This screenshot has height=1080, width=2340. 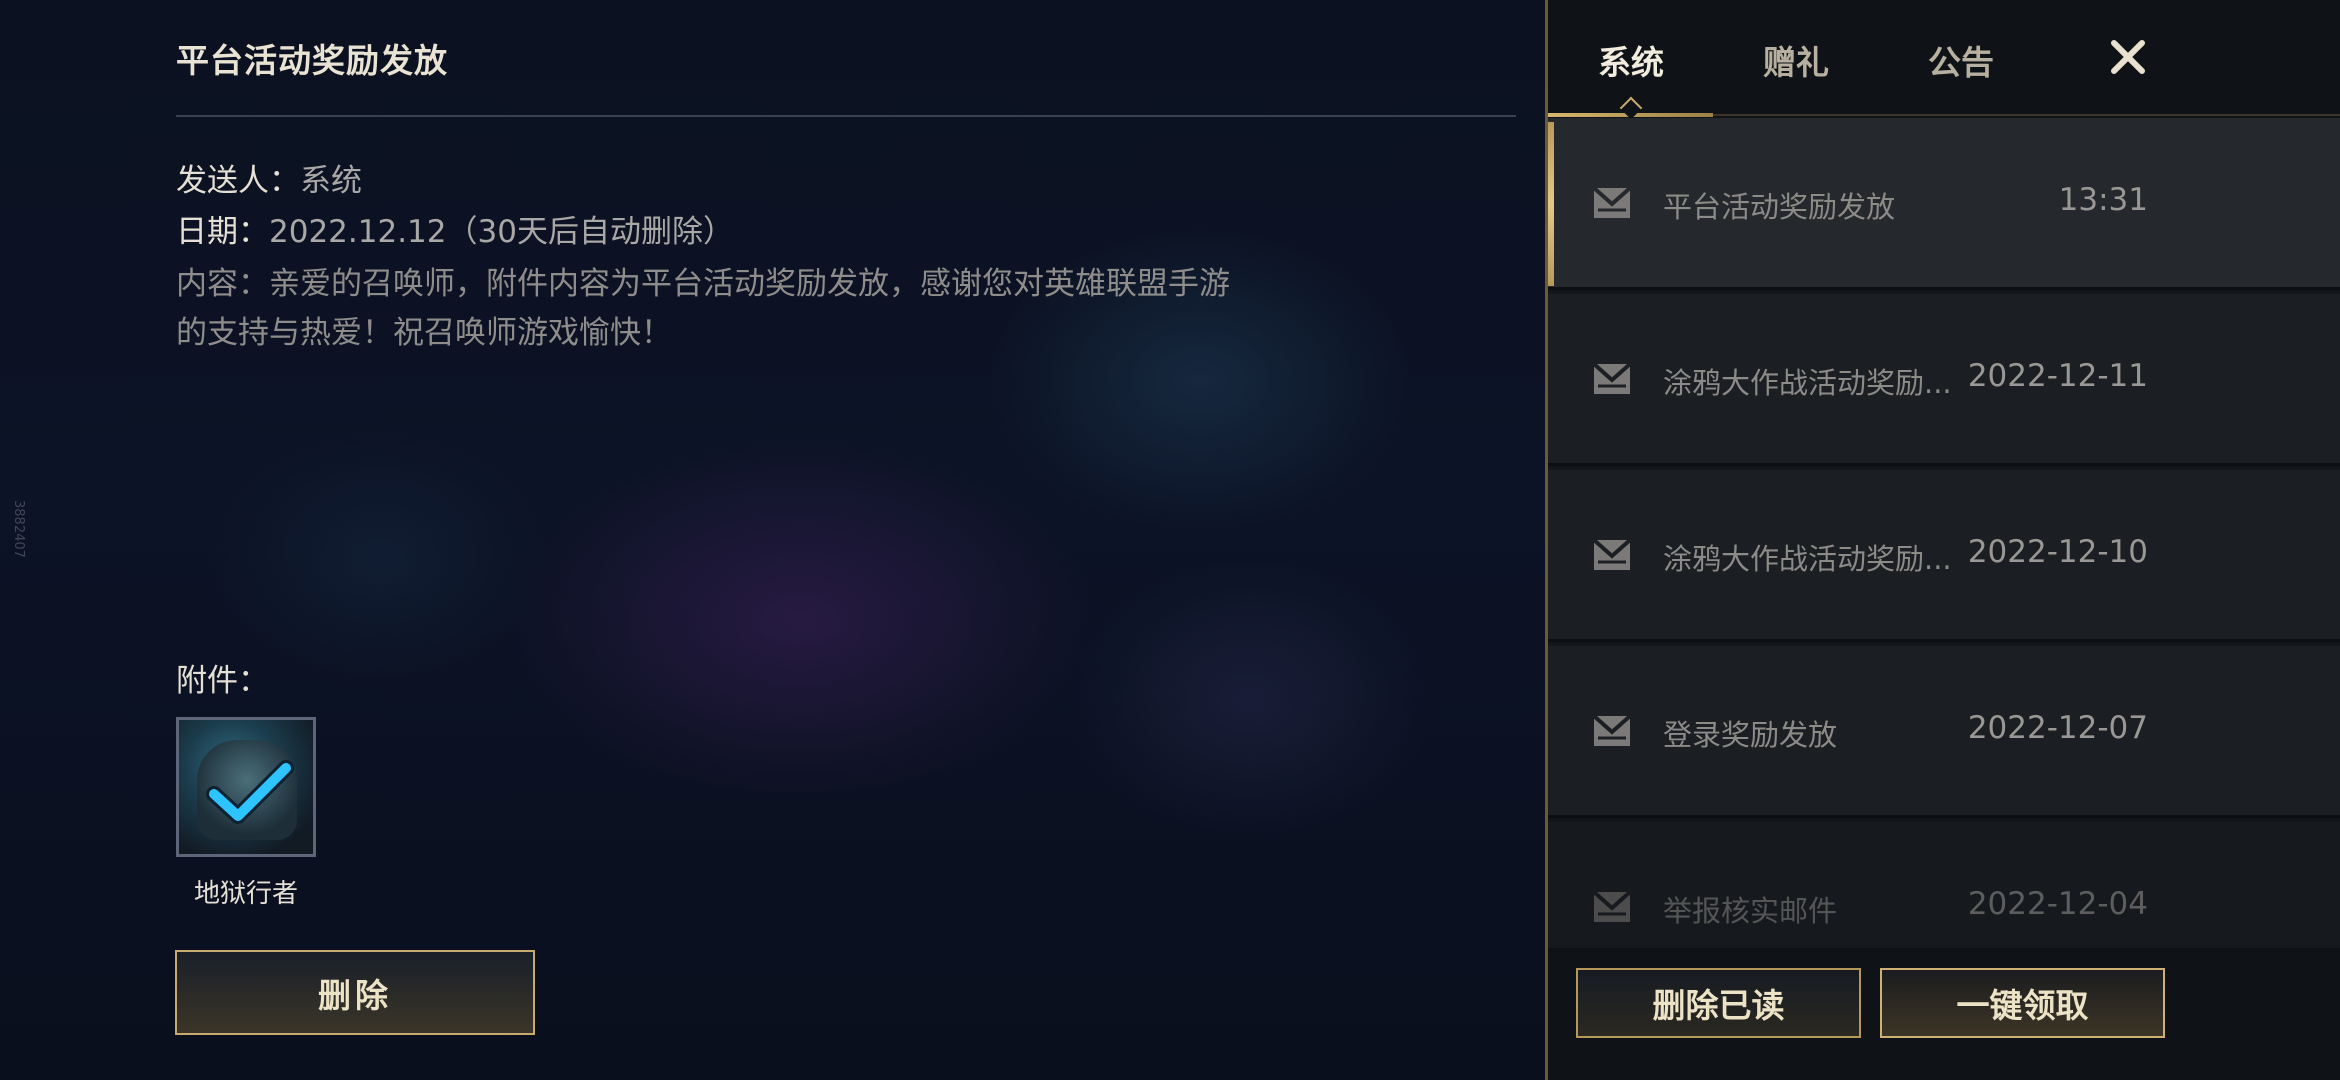 I want to click on mail-title: 平台活动奖励发放, so click(x=312, y=60).